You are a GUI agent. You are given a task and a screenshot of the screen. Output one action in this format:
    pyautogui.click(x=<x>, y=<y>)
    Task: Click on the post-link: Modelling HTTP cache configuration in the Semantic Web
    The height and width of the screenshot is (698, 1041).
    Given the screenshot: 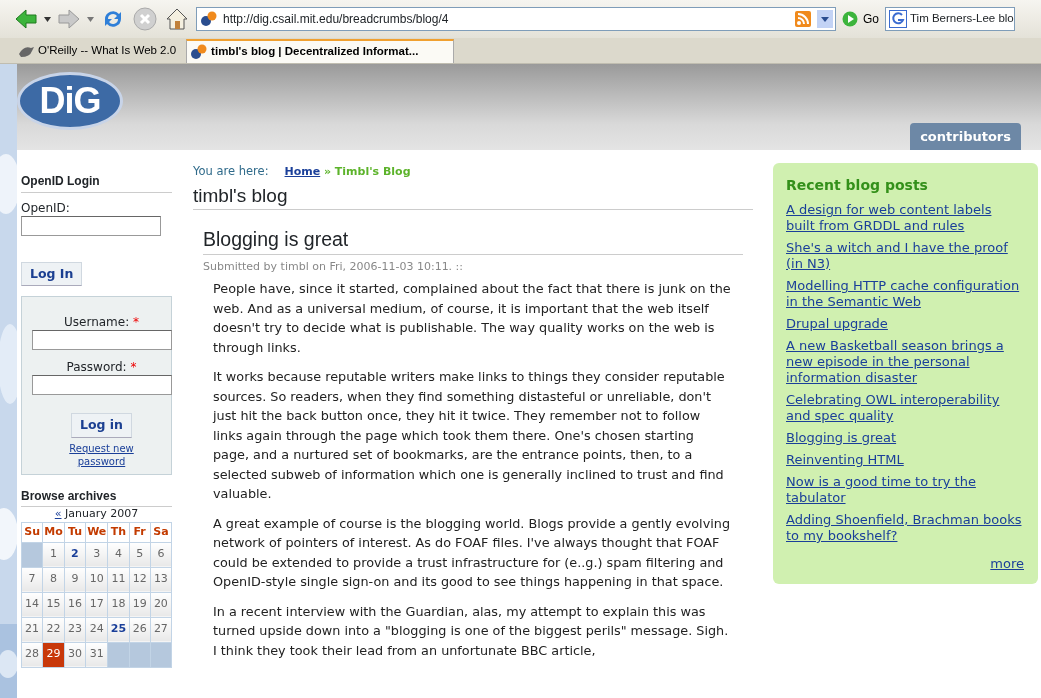 What is the action you would take?
    pyautogui.click(x=905, y=294)
    